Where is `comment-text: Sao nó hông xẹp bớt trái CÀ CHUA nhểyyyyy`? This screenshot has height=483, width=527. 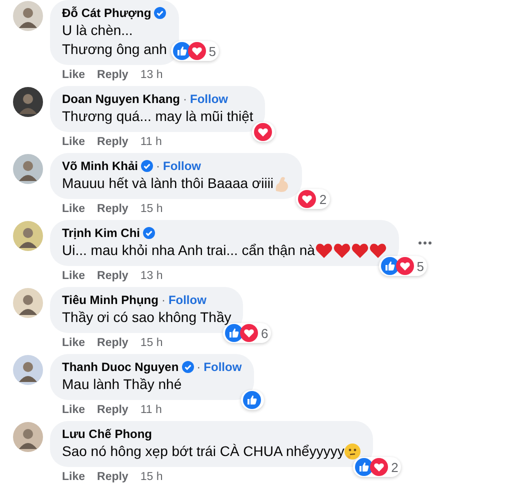
comment-text: Sao nó hông xẹp bớt trái CÀ CHUA nhểyyyyy is located at coordinates (203, 451).